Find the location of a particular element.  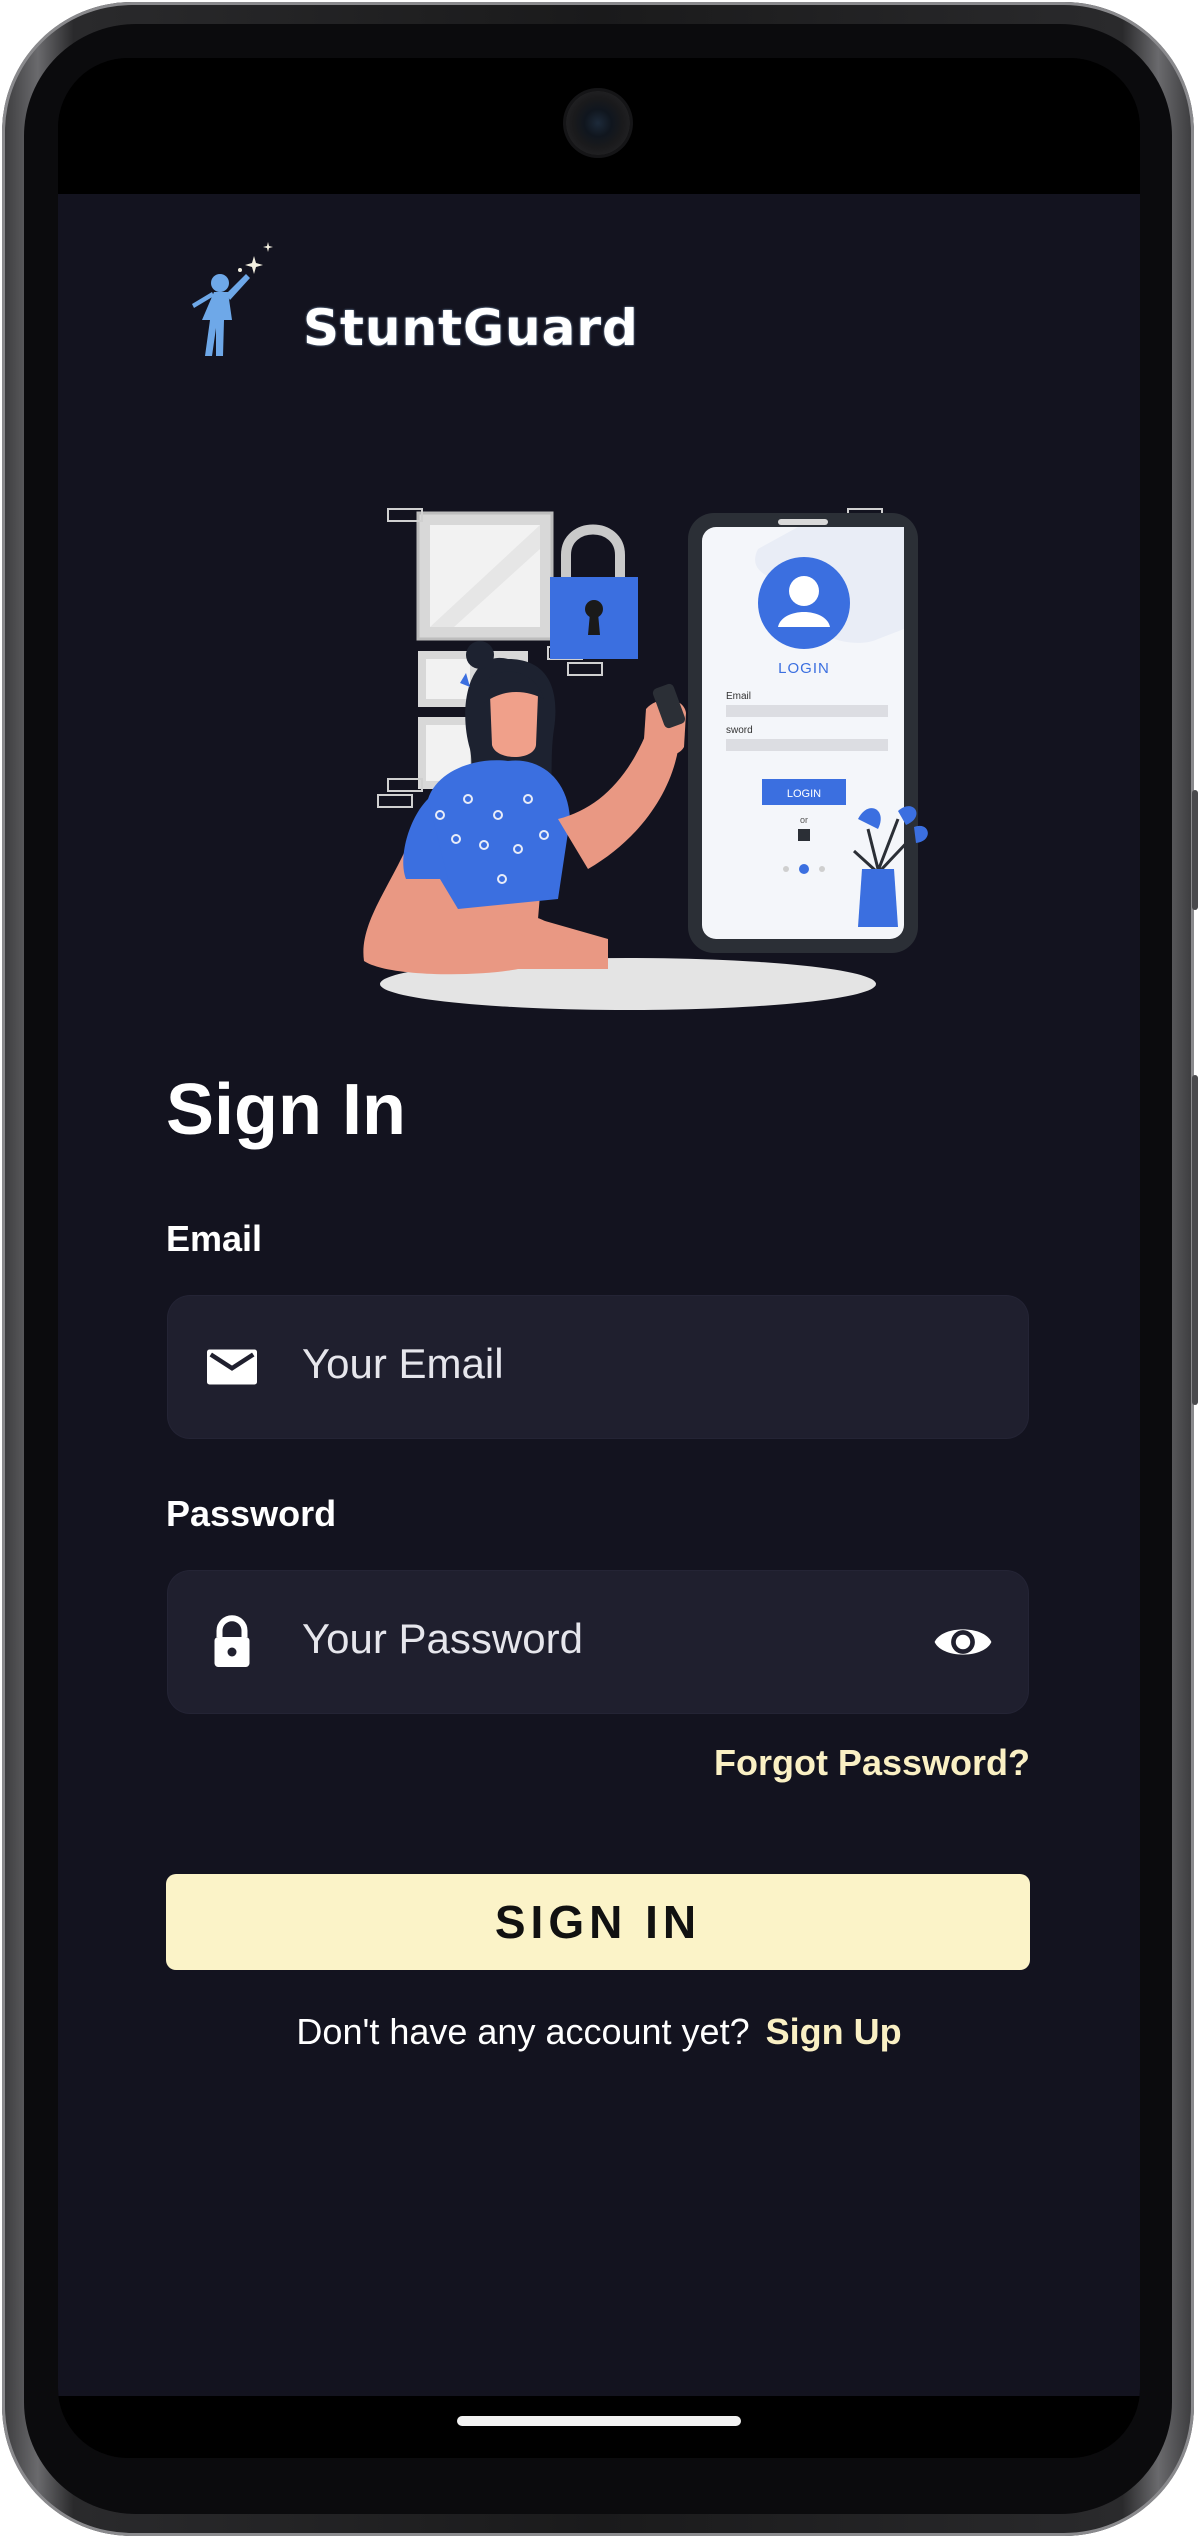

email-input is located at coordinates (582, 1364).